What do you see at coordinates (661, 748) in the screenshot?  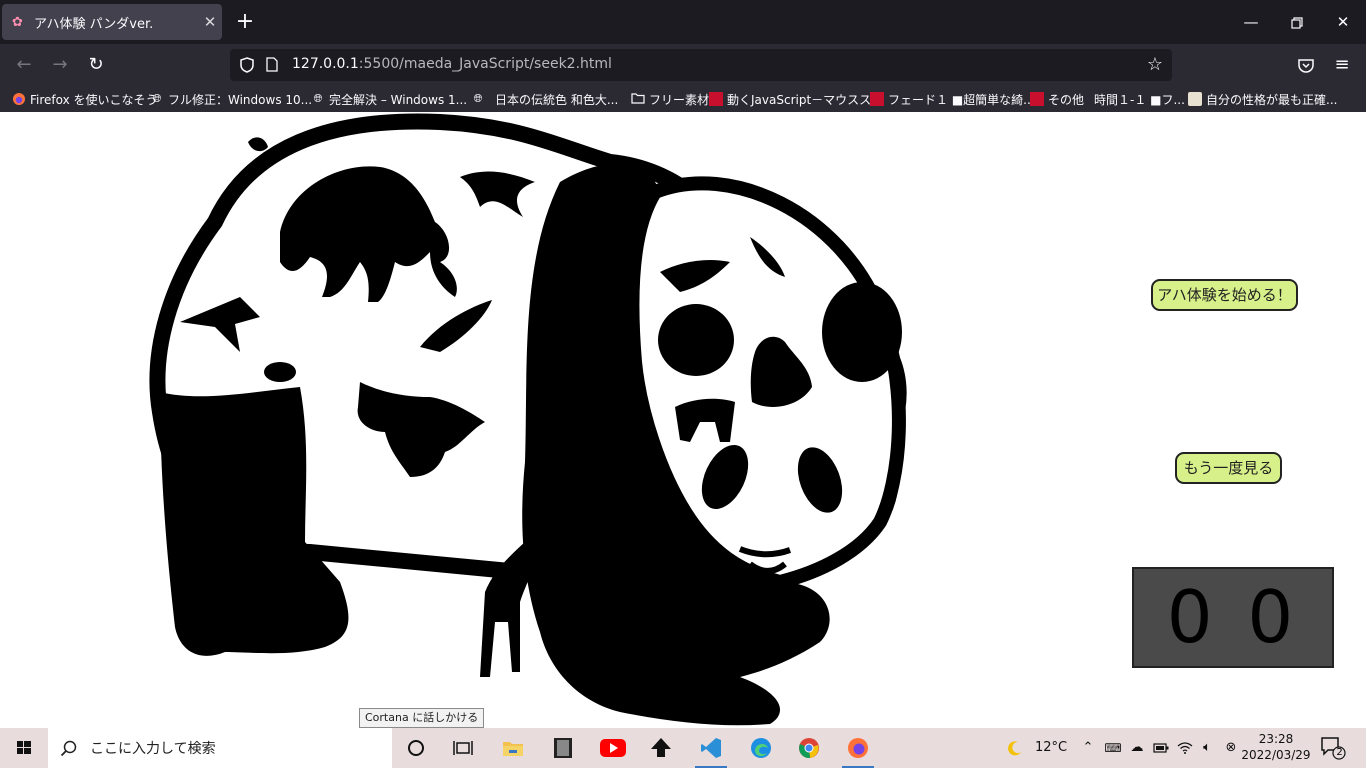 I see `inkscape-icon` at bounding box center [661, 748].